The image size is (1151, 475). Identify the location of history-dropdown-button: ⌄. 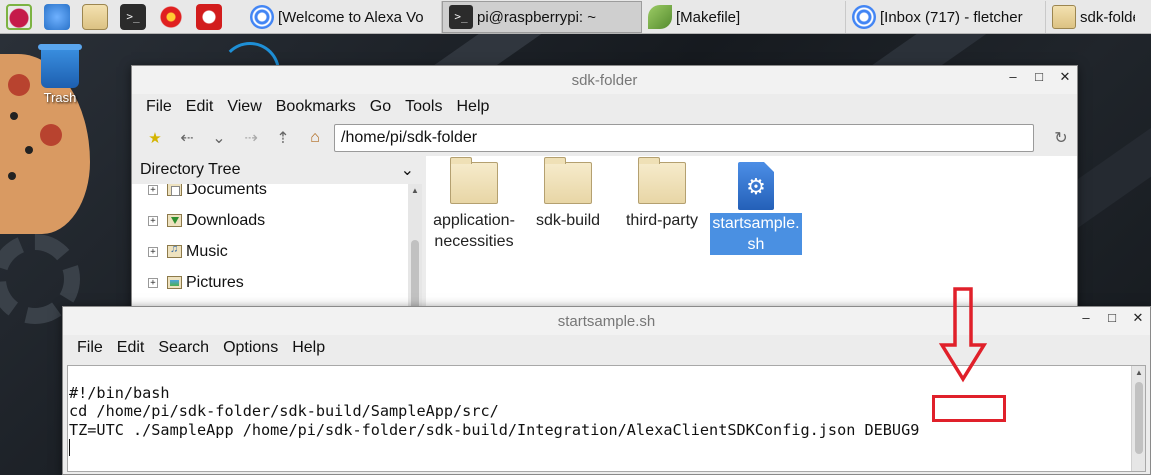
(219, 138).